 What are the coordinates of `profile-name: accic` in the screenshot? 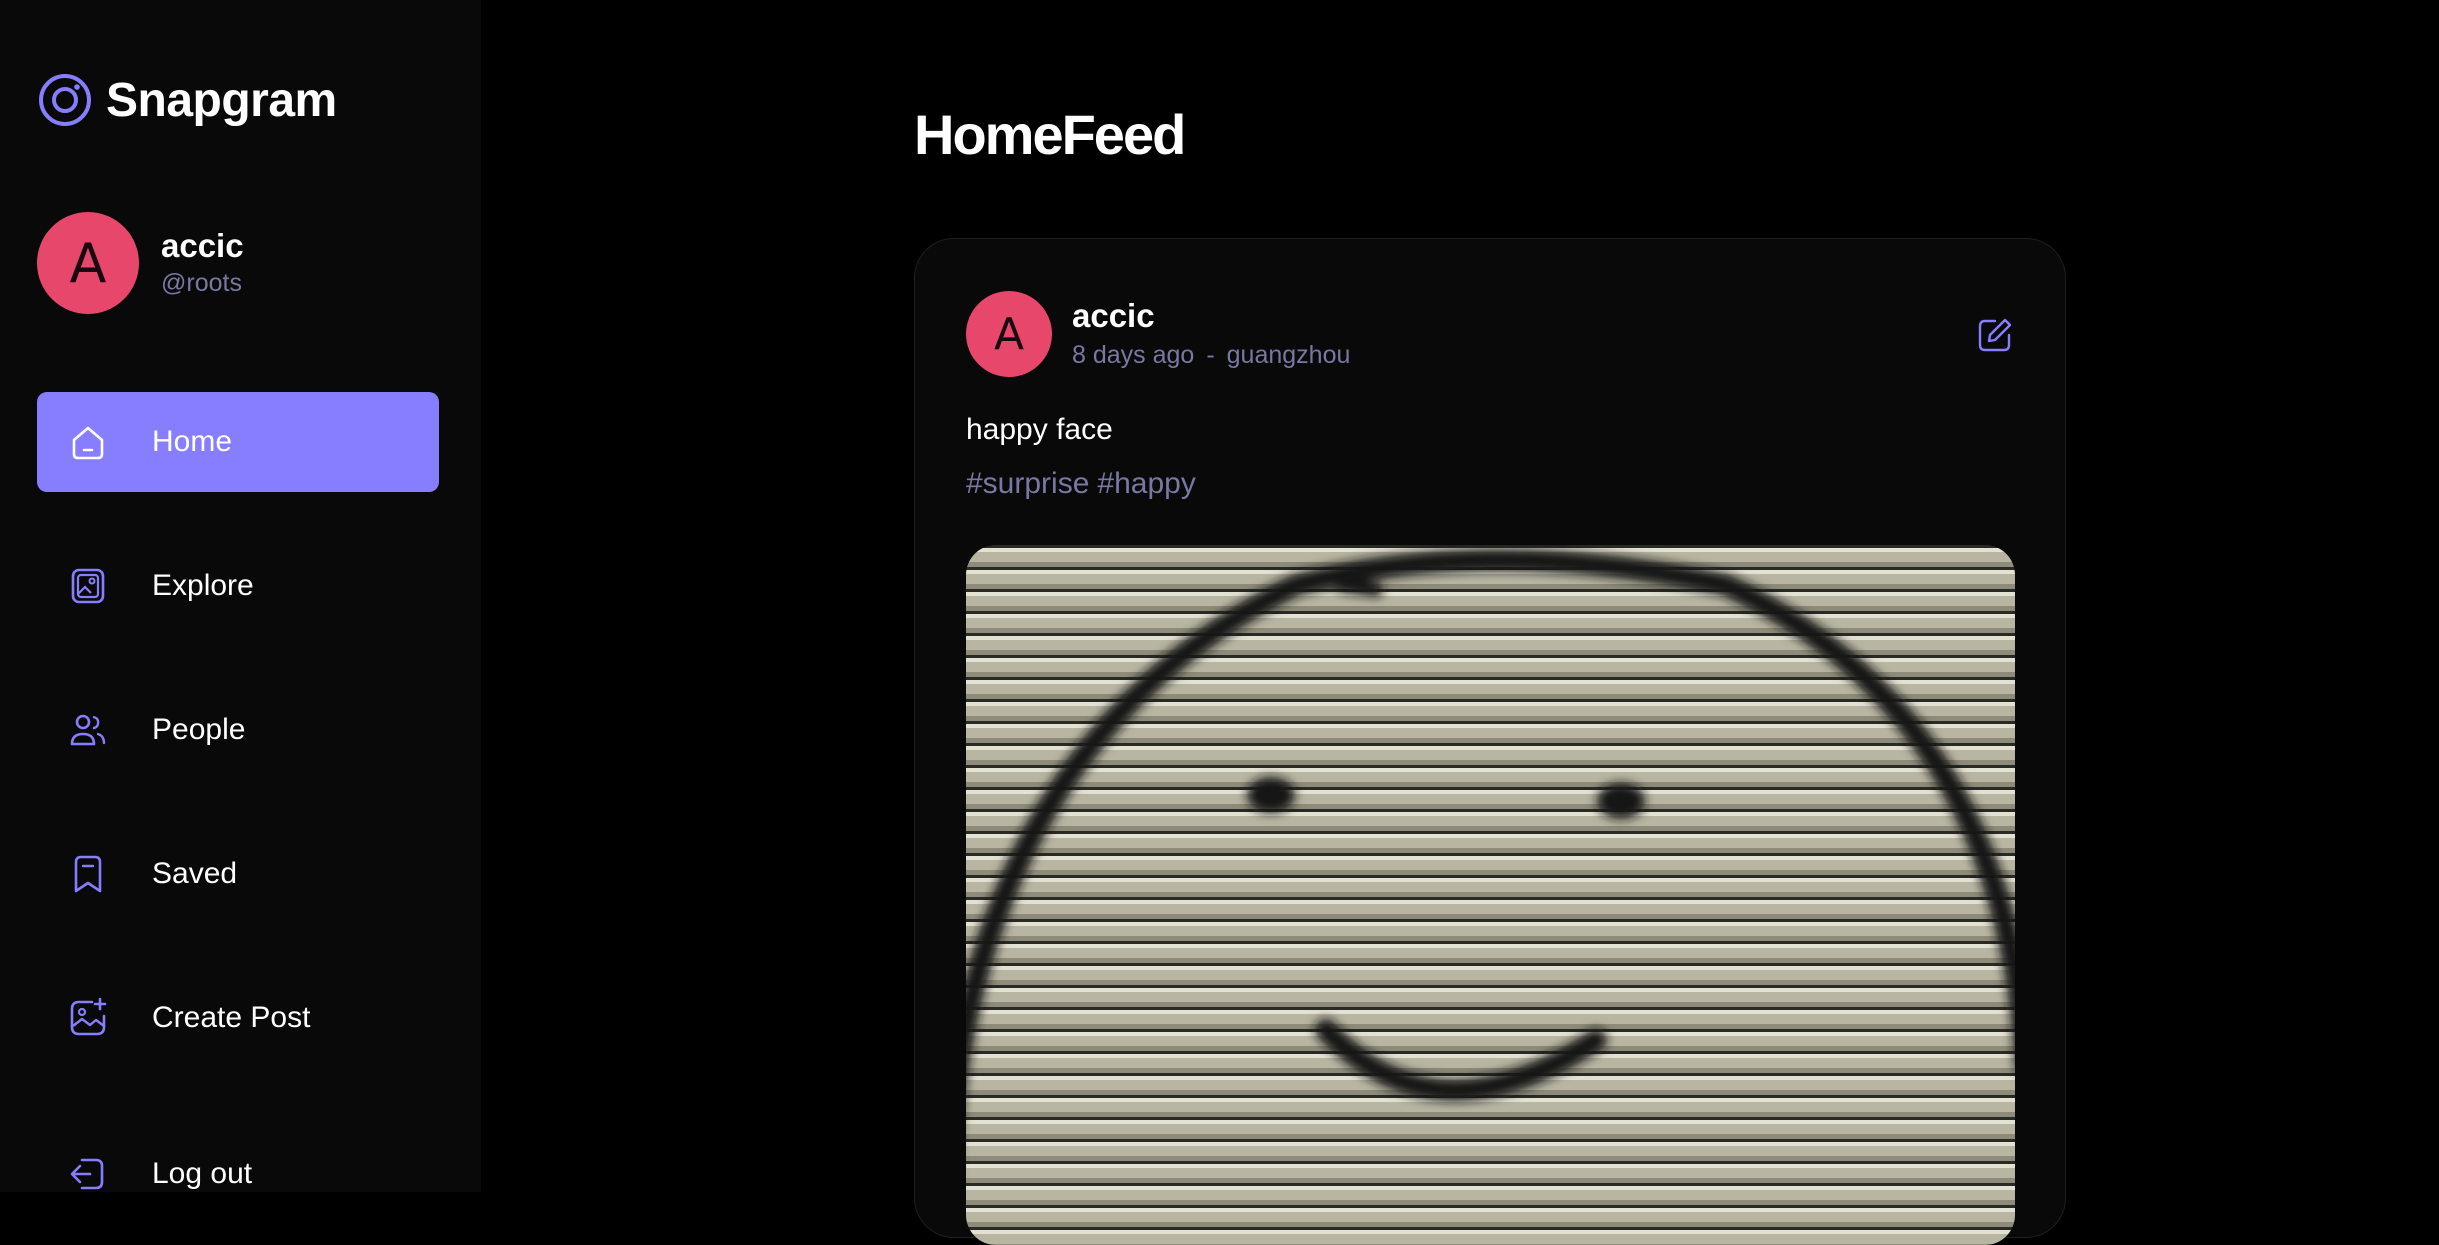 It's located at (202, 245).